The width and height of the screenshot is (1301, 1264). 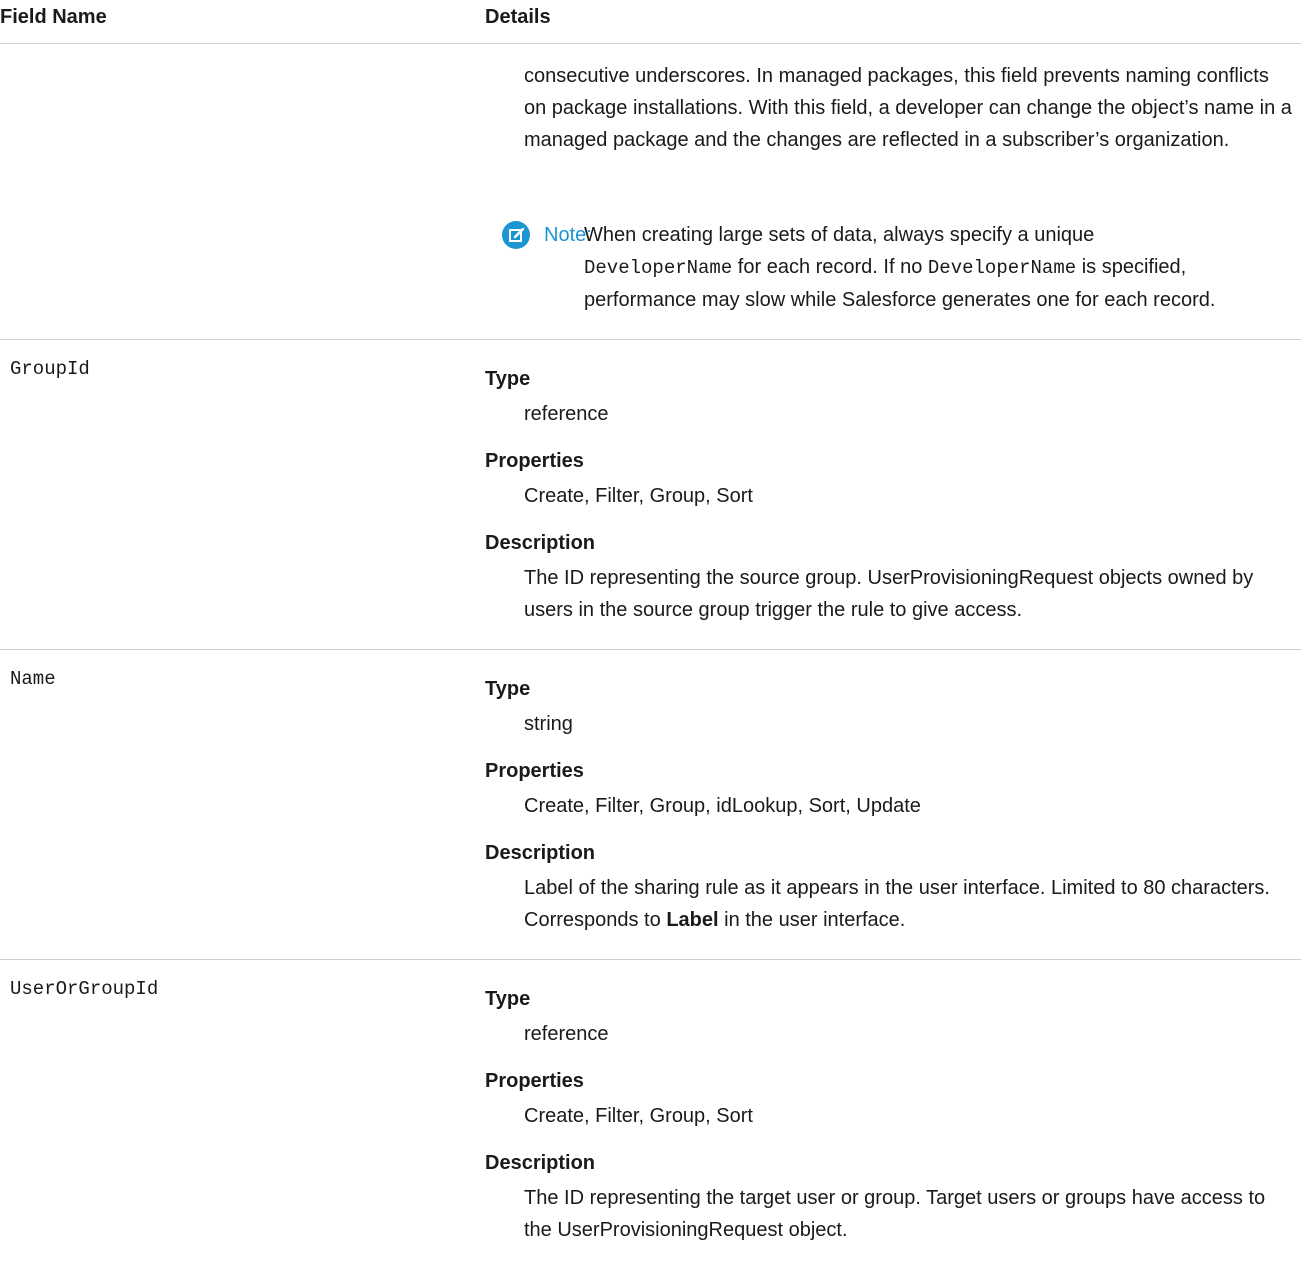 I want to click on table-header: Field Name Details, so click(x=650, y=22).